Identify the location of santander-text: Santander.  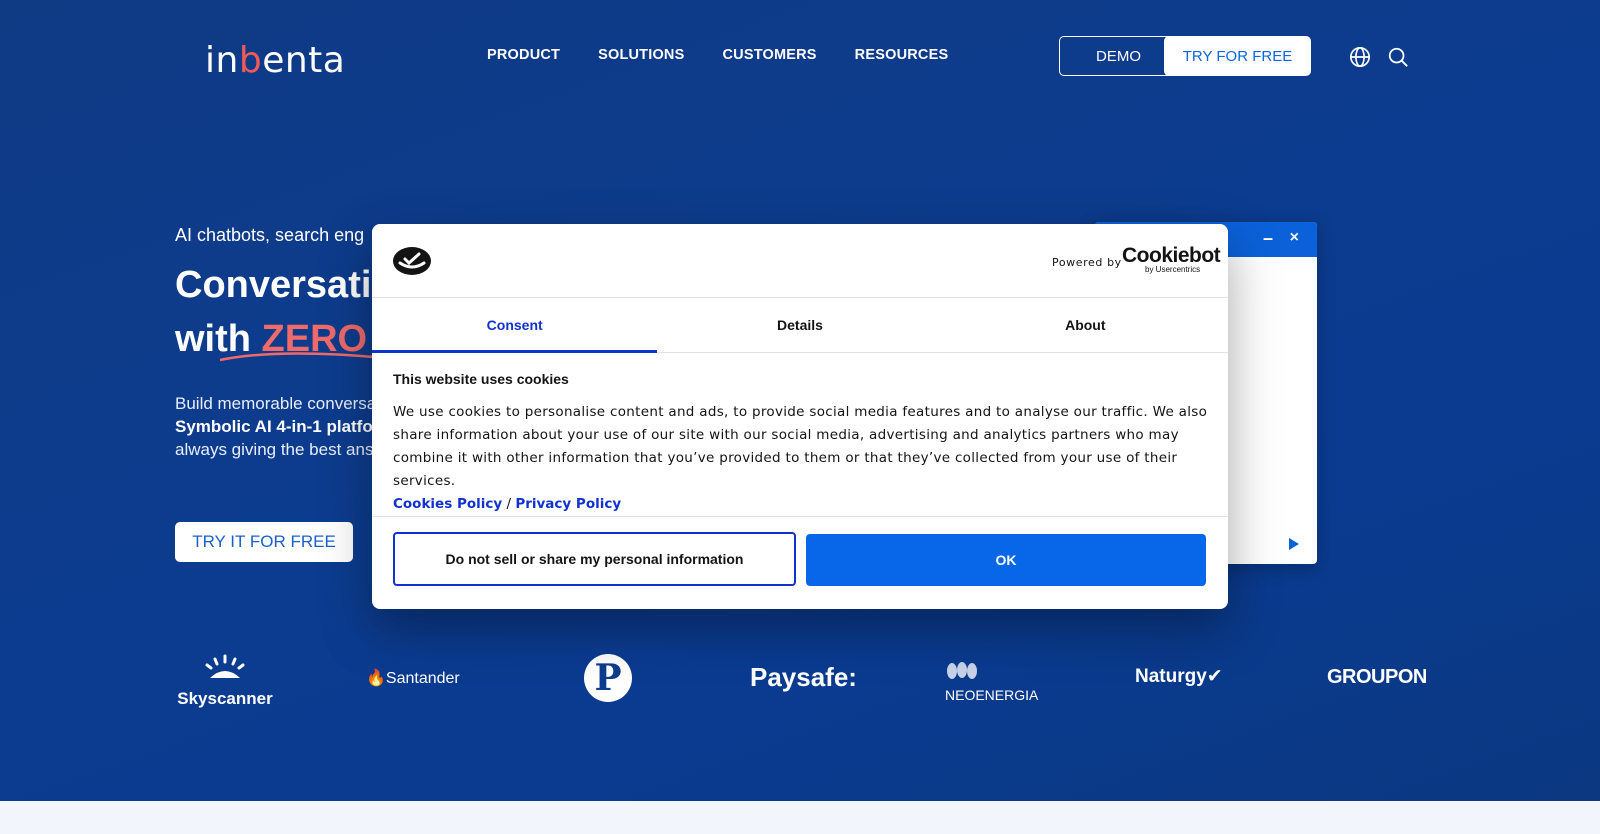
(422, 678).